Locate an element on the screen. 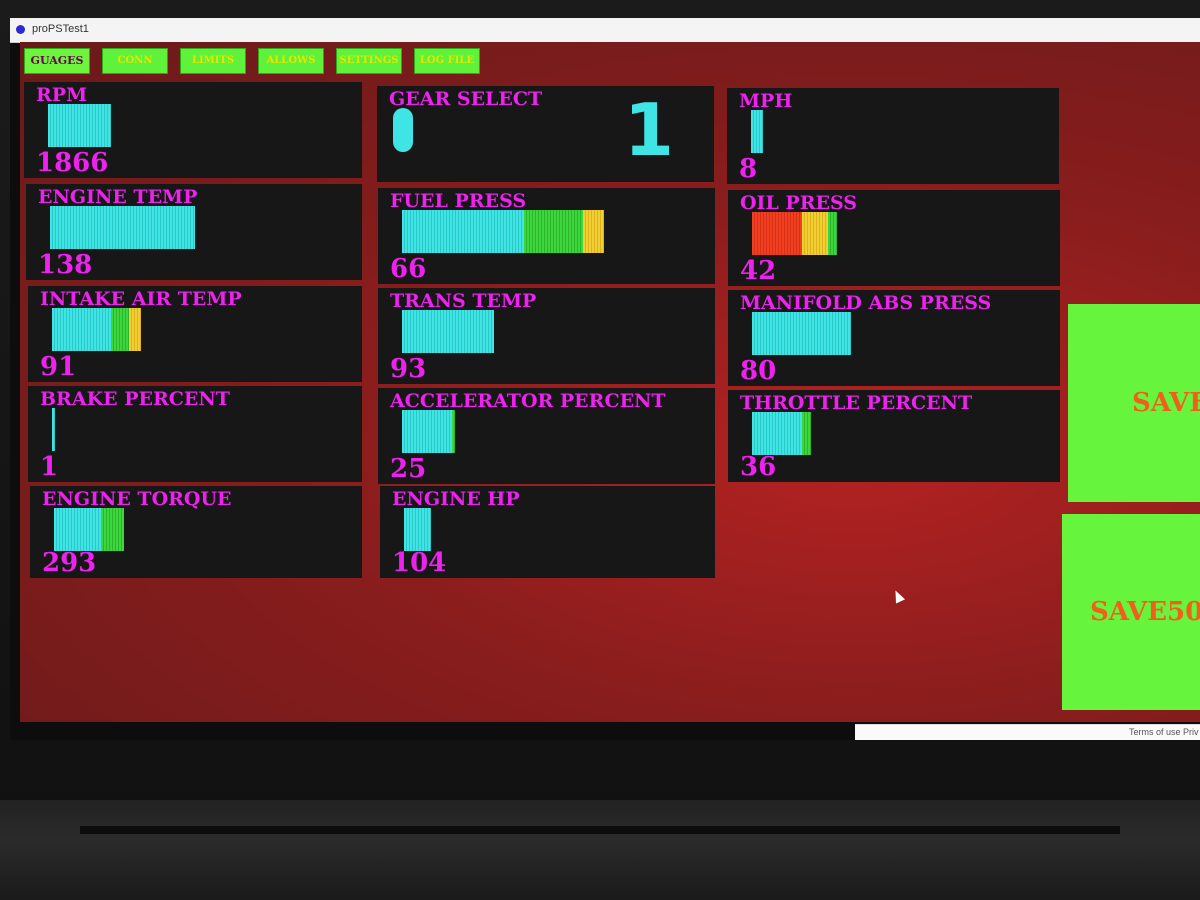 The width and height of the screenshot is (1200, 900). gauge-label: ENGINE HP is located at coordinates (456, 499).